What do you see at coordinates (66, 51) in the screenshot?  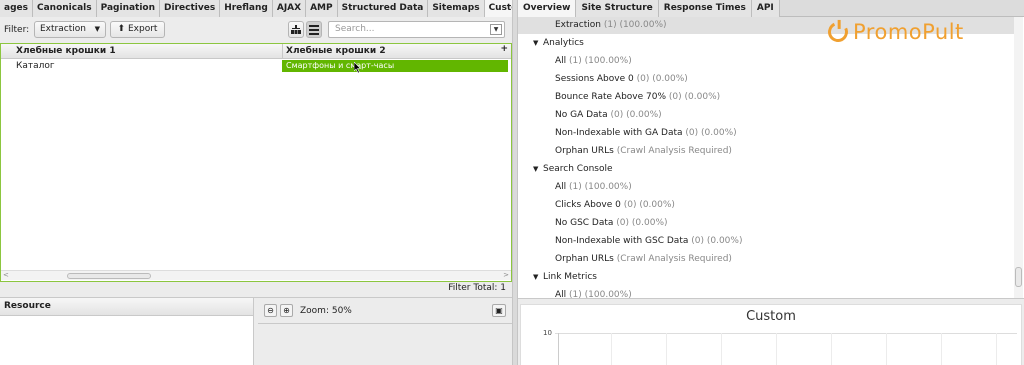 I see `column-header: Хлебные крошки 1` at bounding box center [66, 51].